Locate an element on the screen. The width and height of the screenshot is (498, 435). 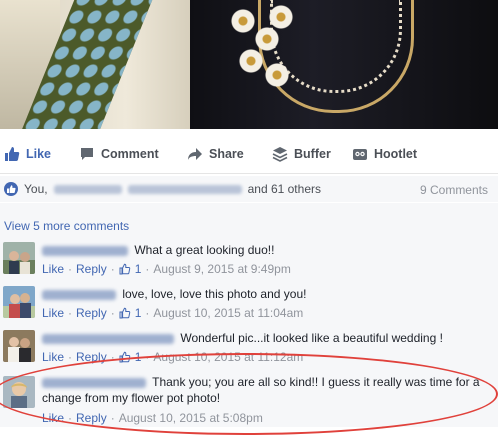
view-more-comments-link: View 5 more comments is located at coordinates (66, 226).